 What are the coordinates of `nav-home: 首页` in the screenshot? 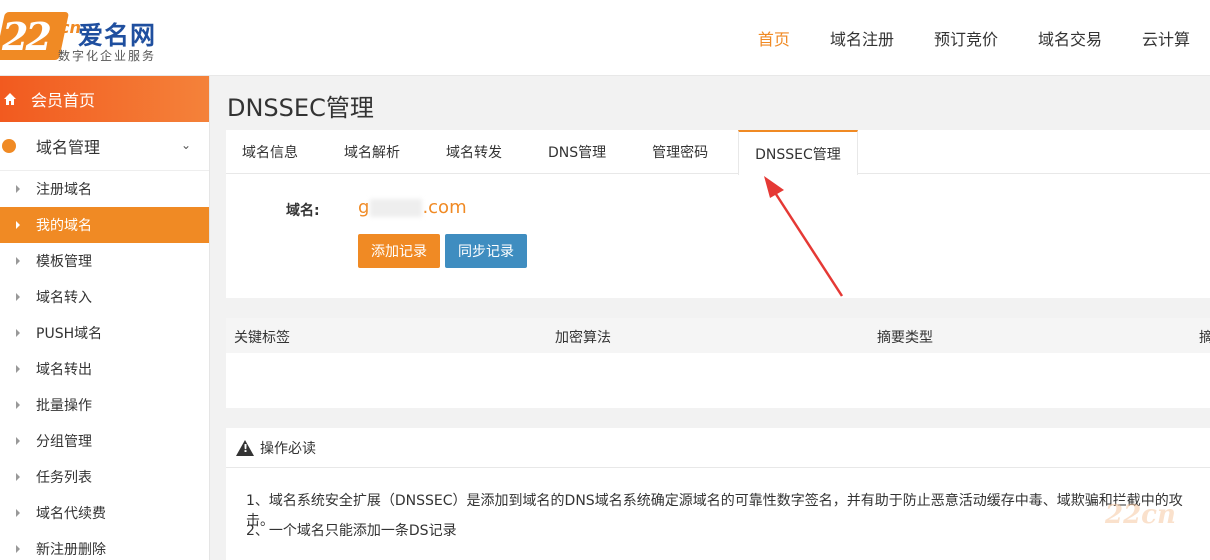 It's located at (774, 38).